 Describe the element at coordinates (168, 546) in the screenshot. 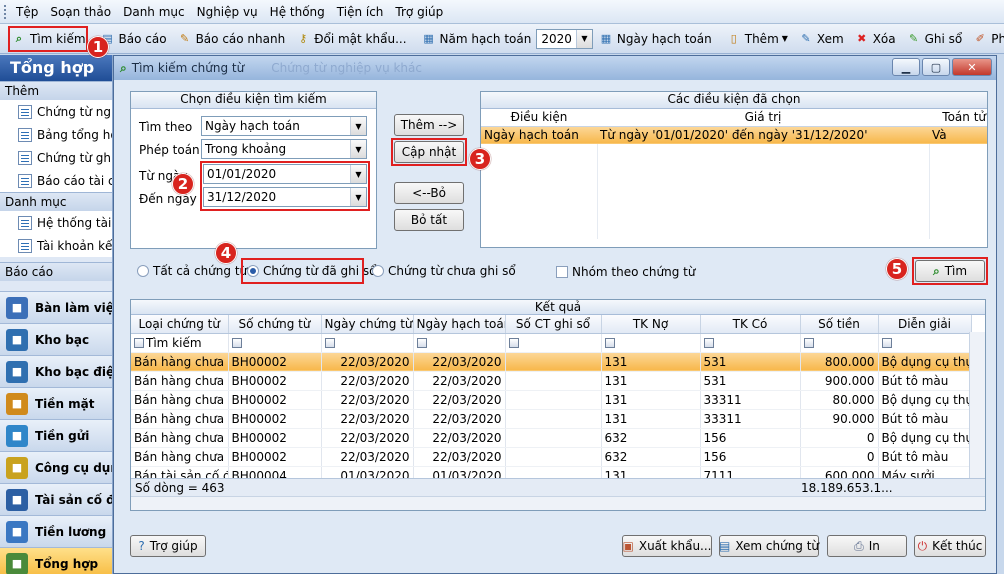

I see `help-button: ? Trợ giúp` at that location.